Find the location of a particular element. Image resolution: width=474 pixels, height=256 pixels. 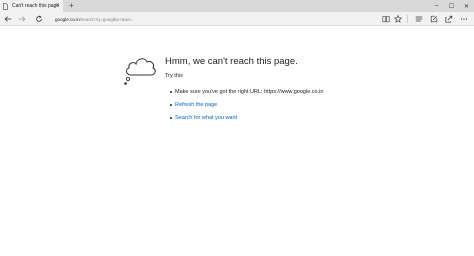

maximize-button: ☐ is located at coordinates (451, 6).